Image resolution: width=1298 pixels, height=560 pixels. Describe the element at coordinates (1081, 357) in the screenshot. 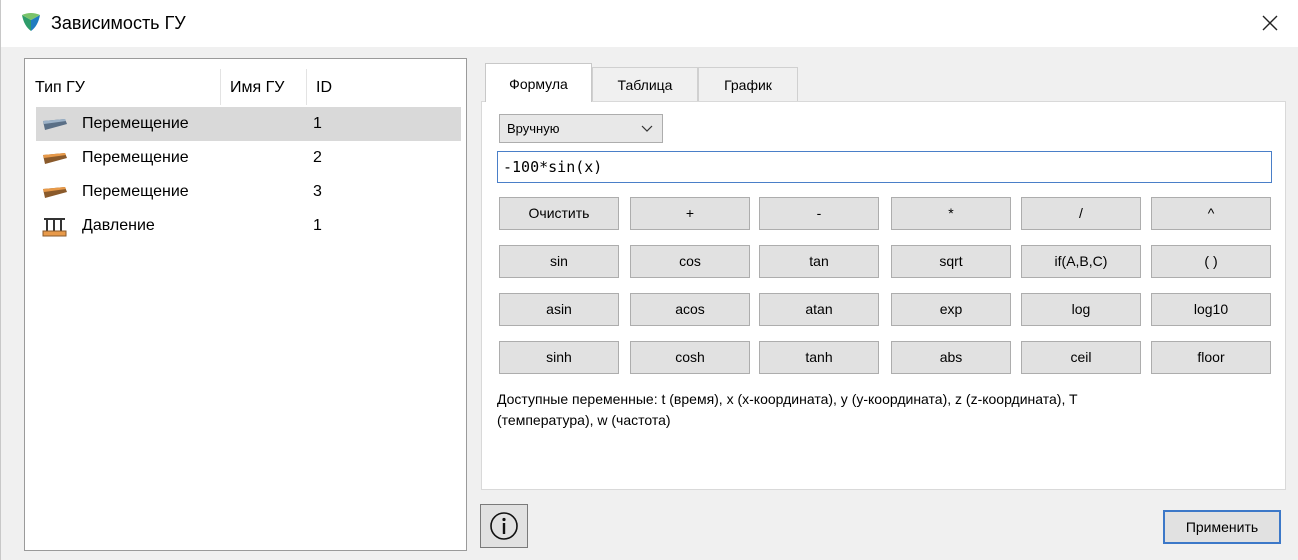

I see `ceil-button: ceil` at that location.